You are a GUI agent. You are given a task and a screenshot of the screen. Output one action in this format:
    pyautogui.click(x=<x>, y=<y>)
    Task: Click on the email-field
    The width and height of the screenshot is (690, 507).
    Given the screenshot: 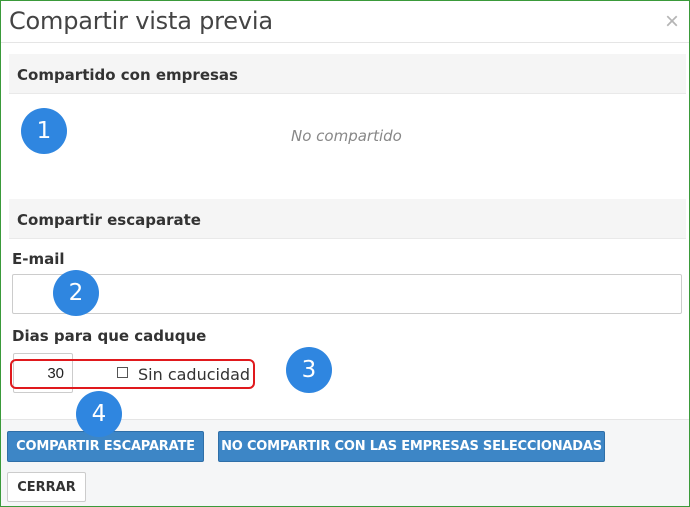 What is the action you would take?
    pyautogui.click(x=347, y=294)
    